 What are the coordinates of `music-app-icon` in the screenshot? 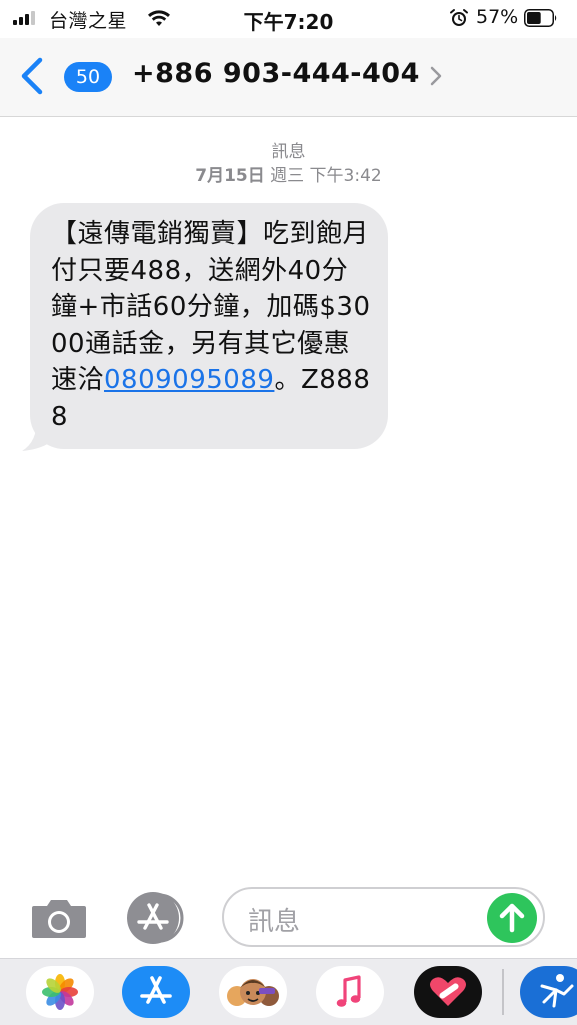 It's located at (350, 992).